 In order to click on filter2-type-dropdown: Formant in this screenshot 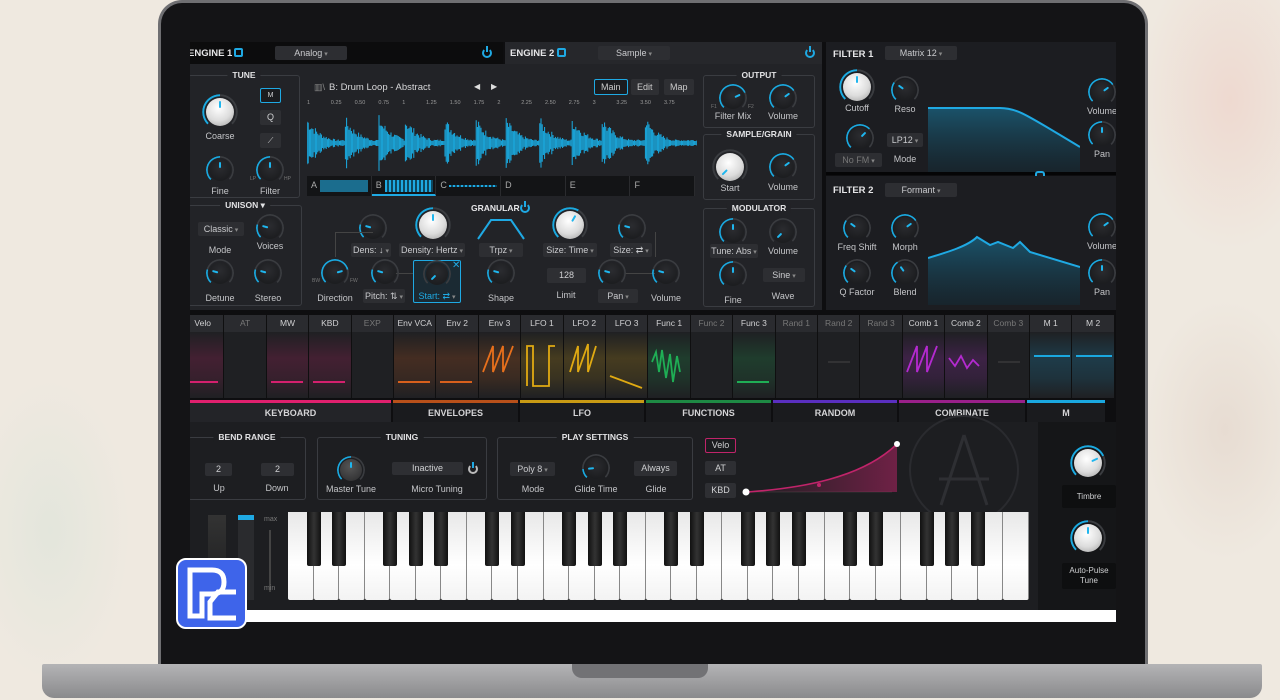, I will do `click(921, 190)`.